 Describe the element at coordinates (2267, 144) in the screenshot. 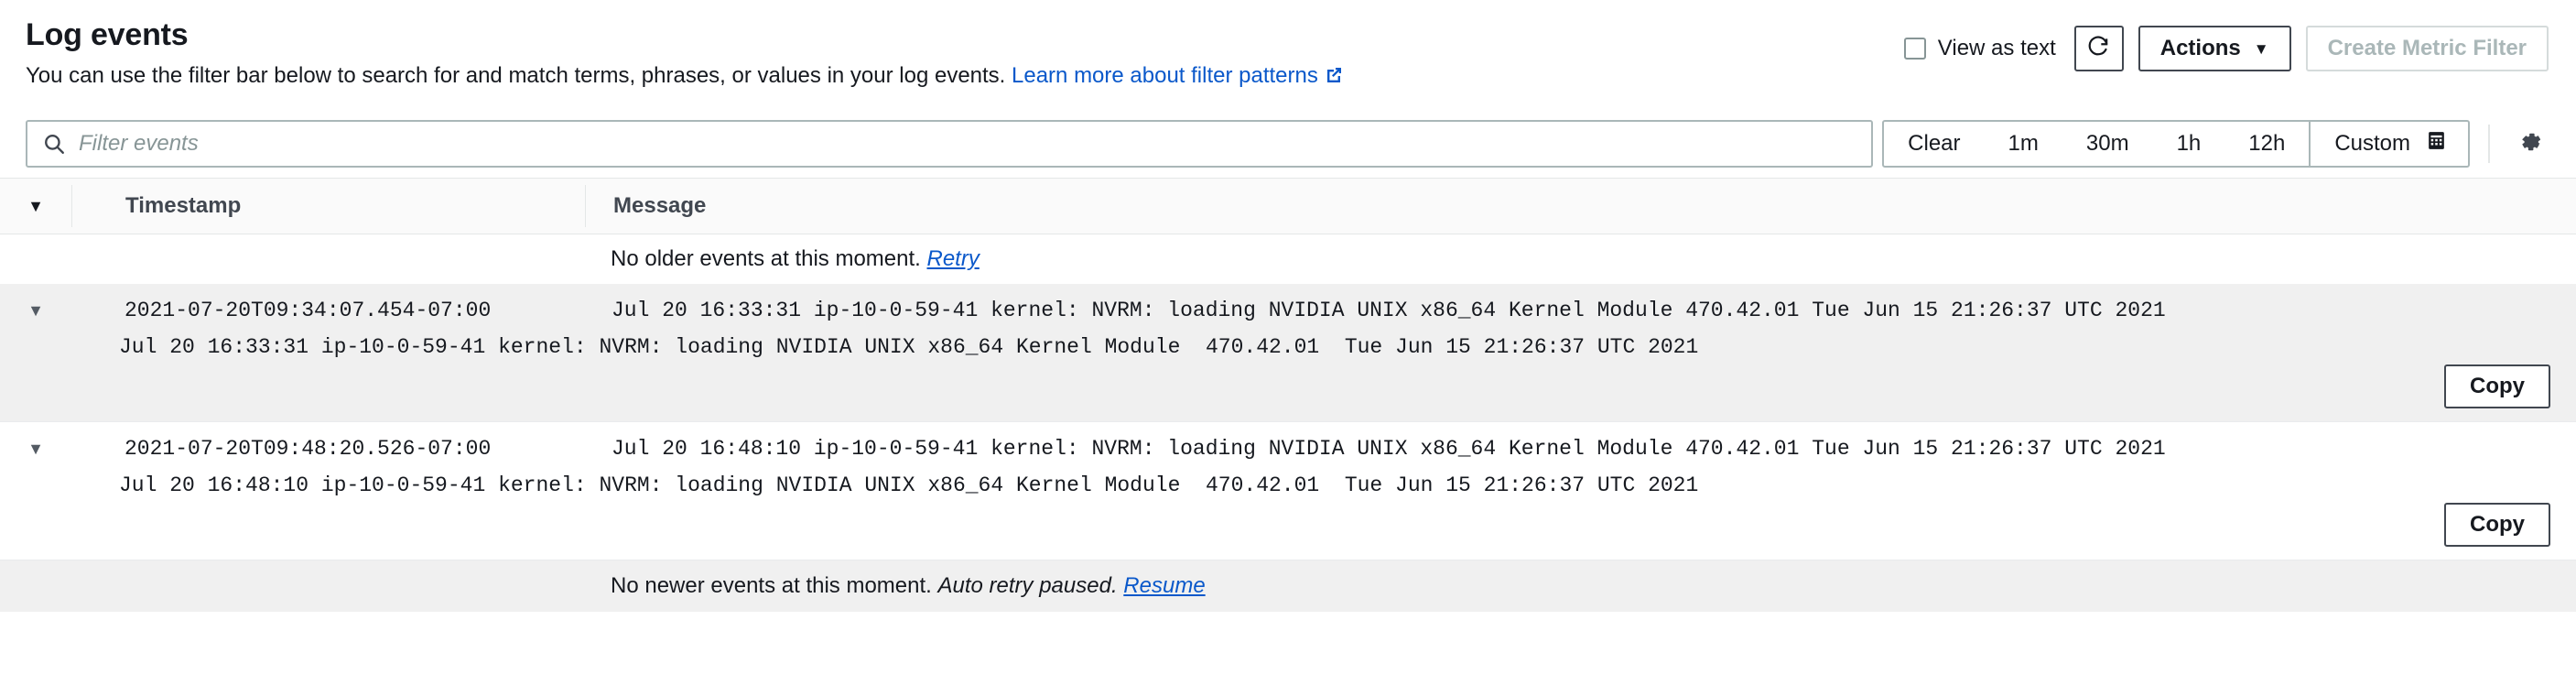

I see `range-12h-button: 12h` at that location.